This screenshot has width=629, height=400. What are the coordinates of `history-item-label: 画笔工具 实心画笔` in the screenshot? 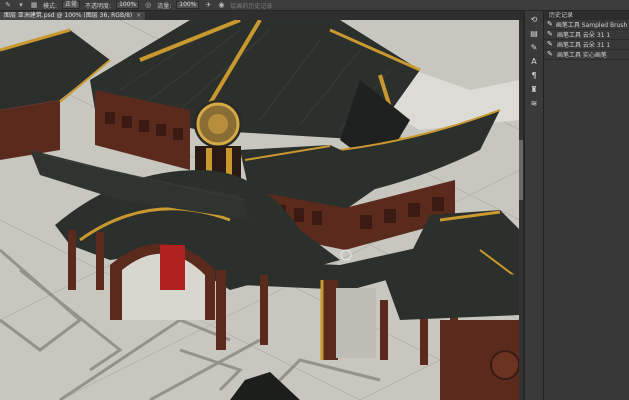 It's located at (582, 55).